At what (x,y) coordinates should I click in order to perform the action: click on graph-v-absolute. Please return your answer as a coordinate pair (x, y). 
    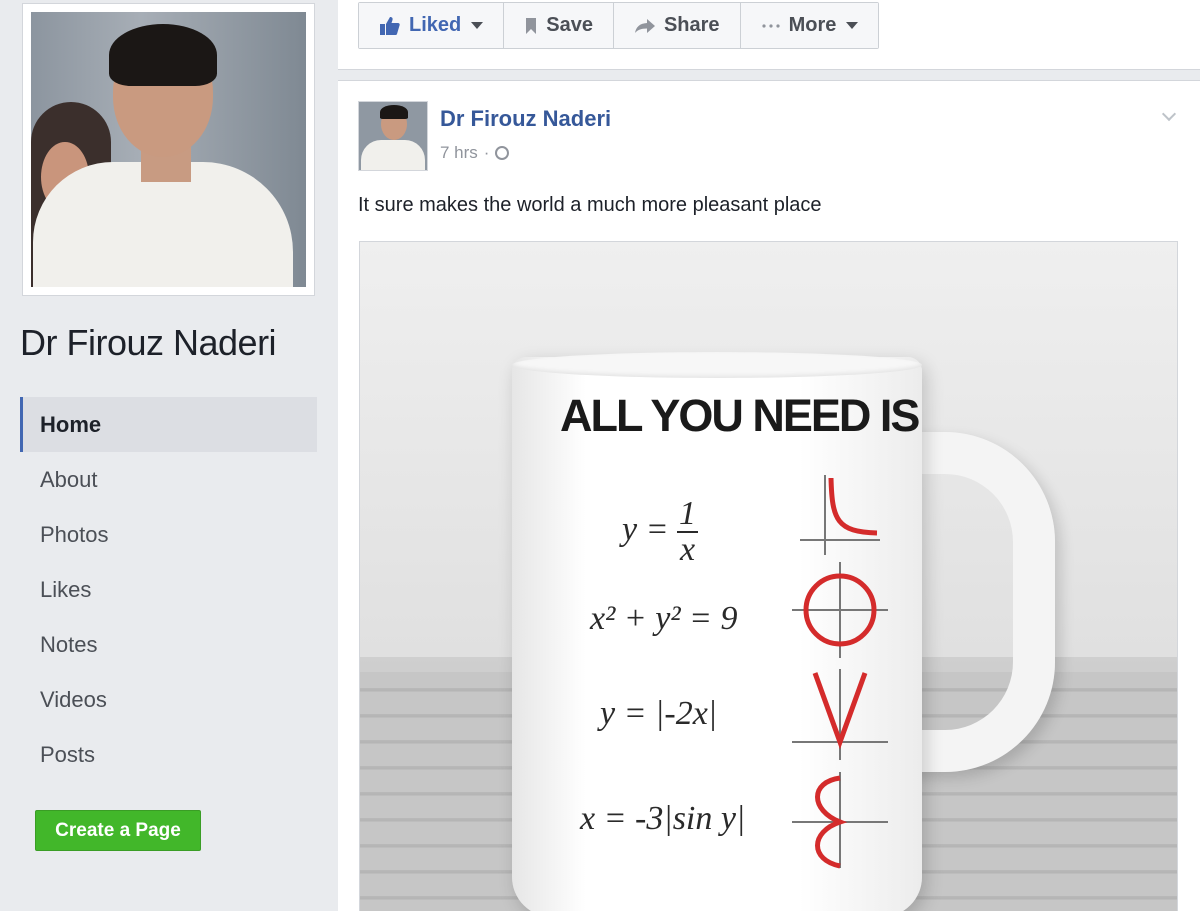
    Looking at the image, I should click on (840, 714).